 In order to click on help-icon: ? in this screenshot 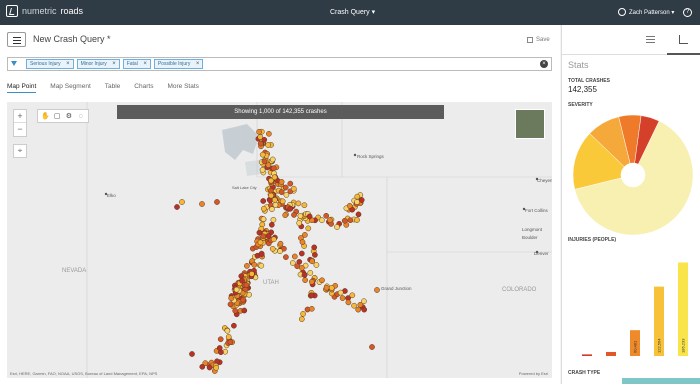, I will do `click(687, 12)`.